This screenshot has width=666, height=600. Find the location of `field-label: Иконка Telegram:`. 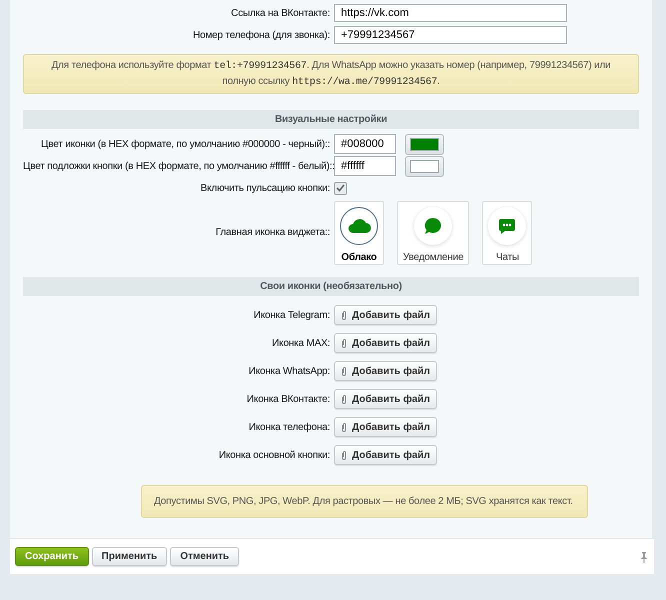

field-label: Иконка Telegram: is located at coordinates (291, 315).